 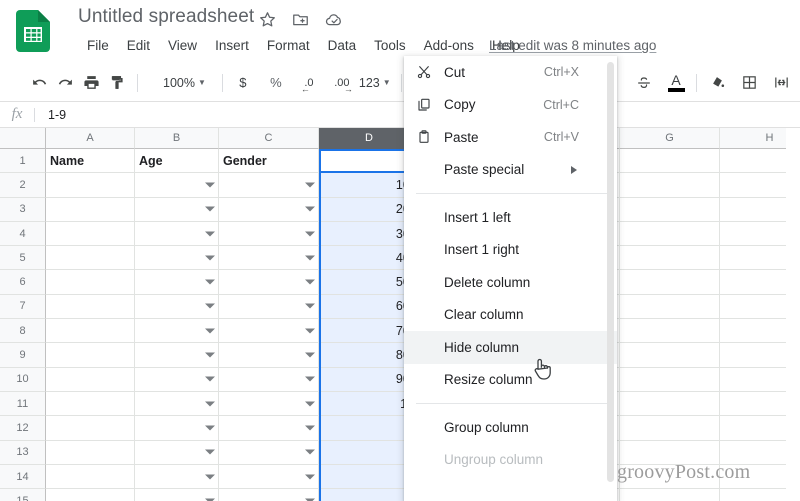 What do you see at coordinates (342, 45) in the screenshot?
I see `menu-data: Data` at bounding box center [342, 45].